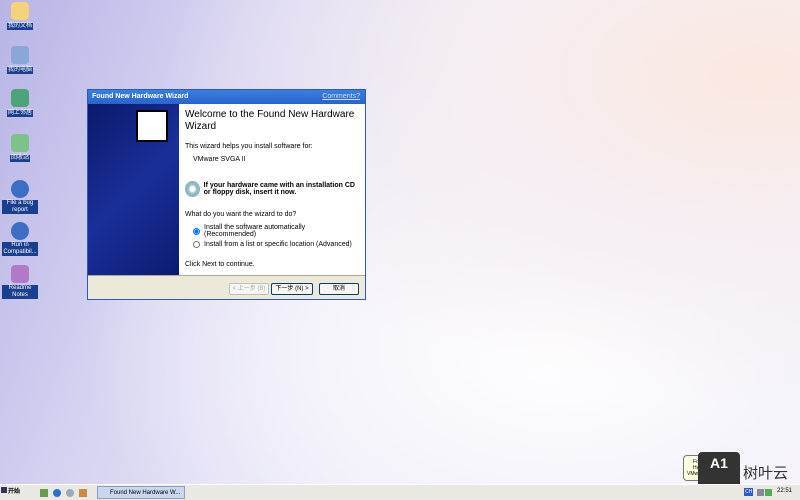 This screenshot has width=800, height=500. What do you see at coordinates (20, 98) in the screenshot?
I see `network-icon` at bounding box center [20, 98].